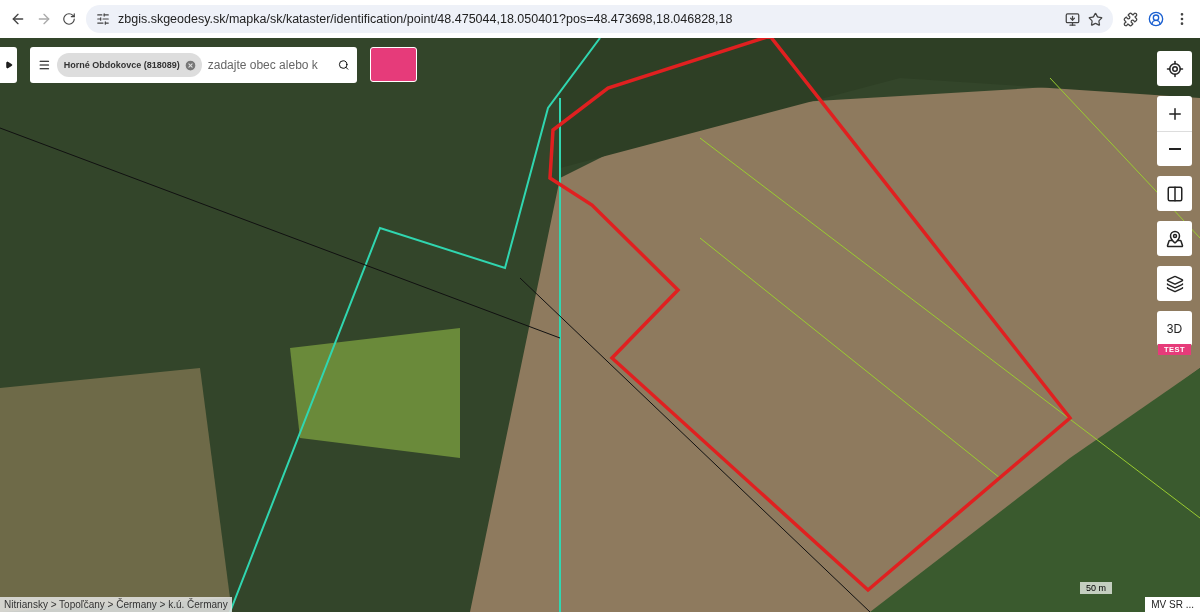 The height and width of the screenshot is (612, 1200). What do you see at coordinates (1072, 19) in the screenshot?
I see `install-icon` at bounding box center [1072, 19].